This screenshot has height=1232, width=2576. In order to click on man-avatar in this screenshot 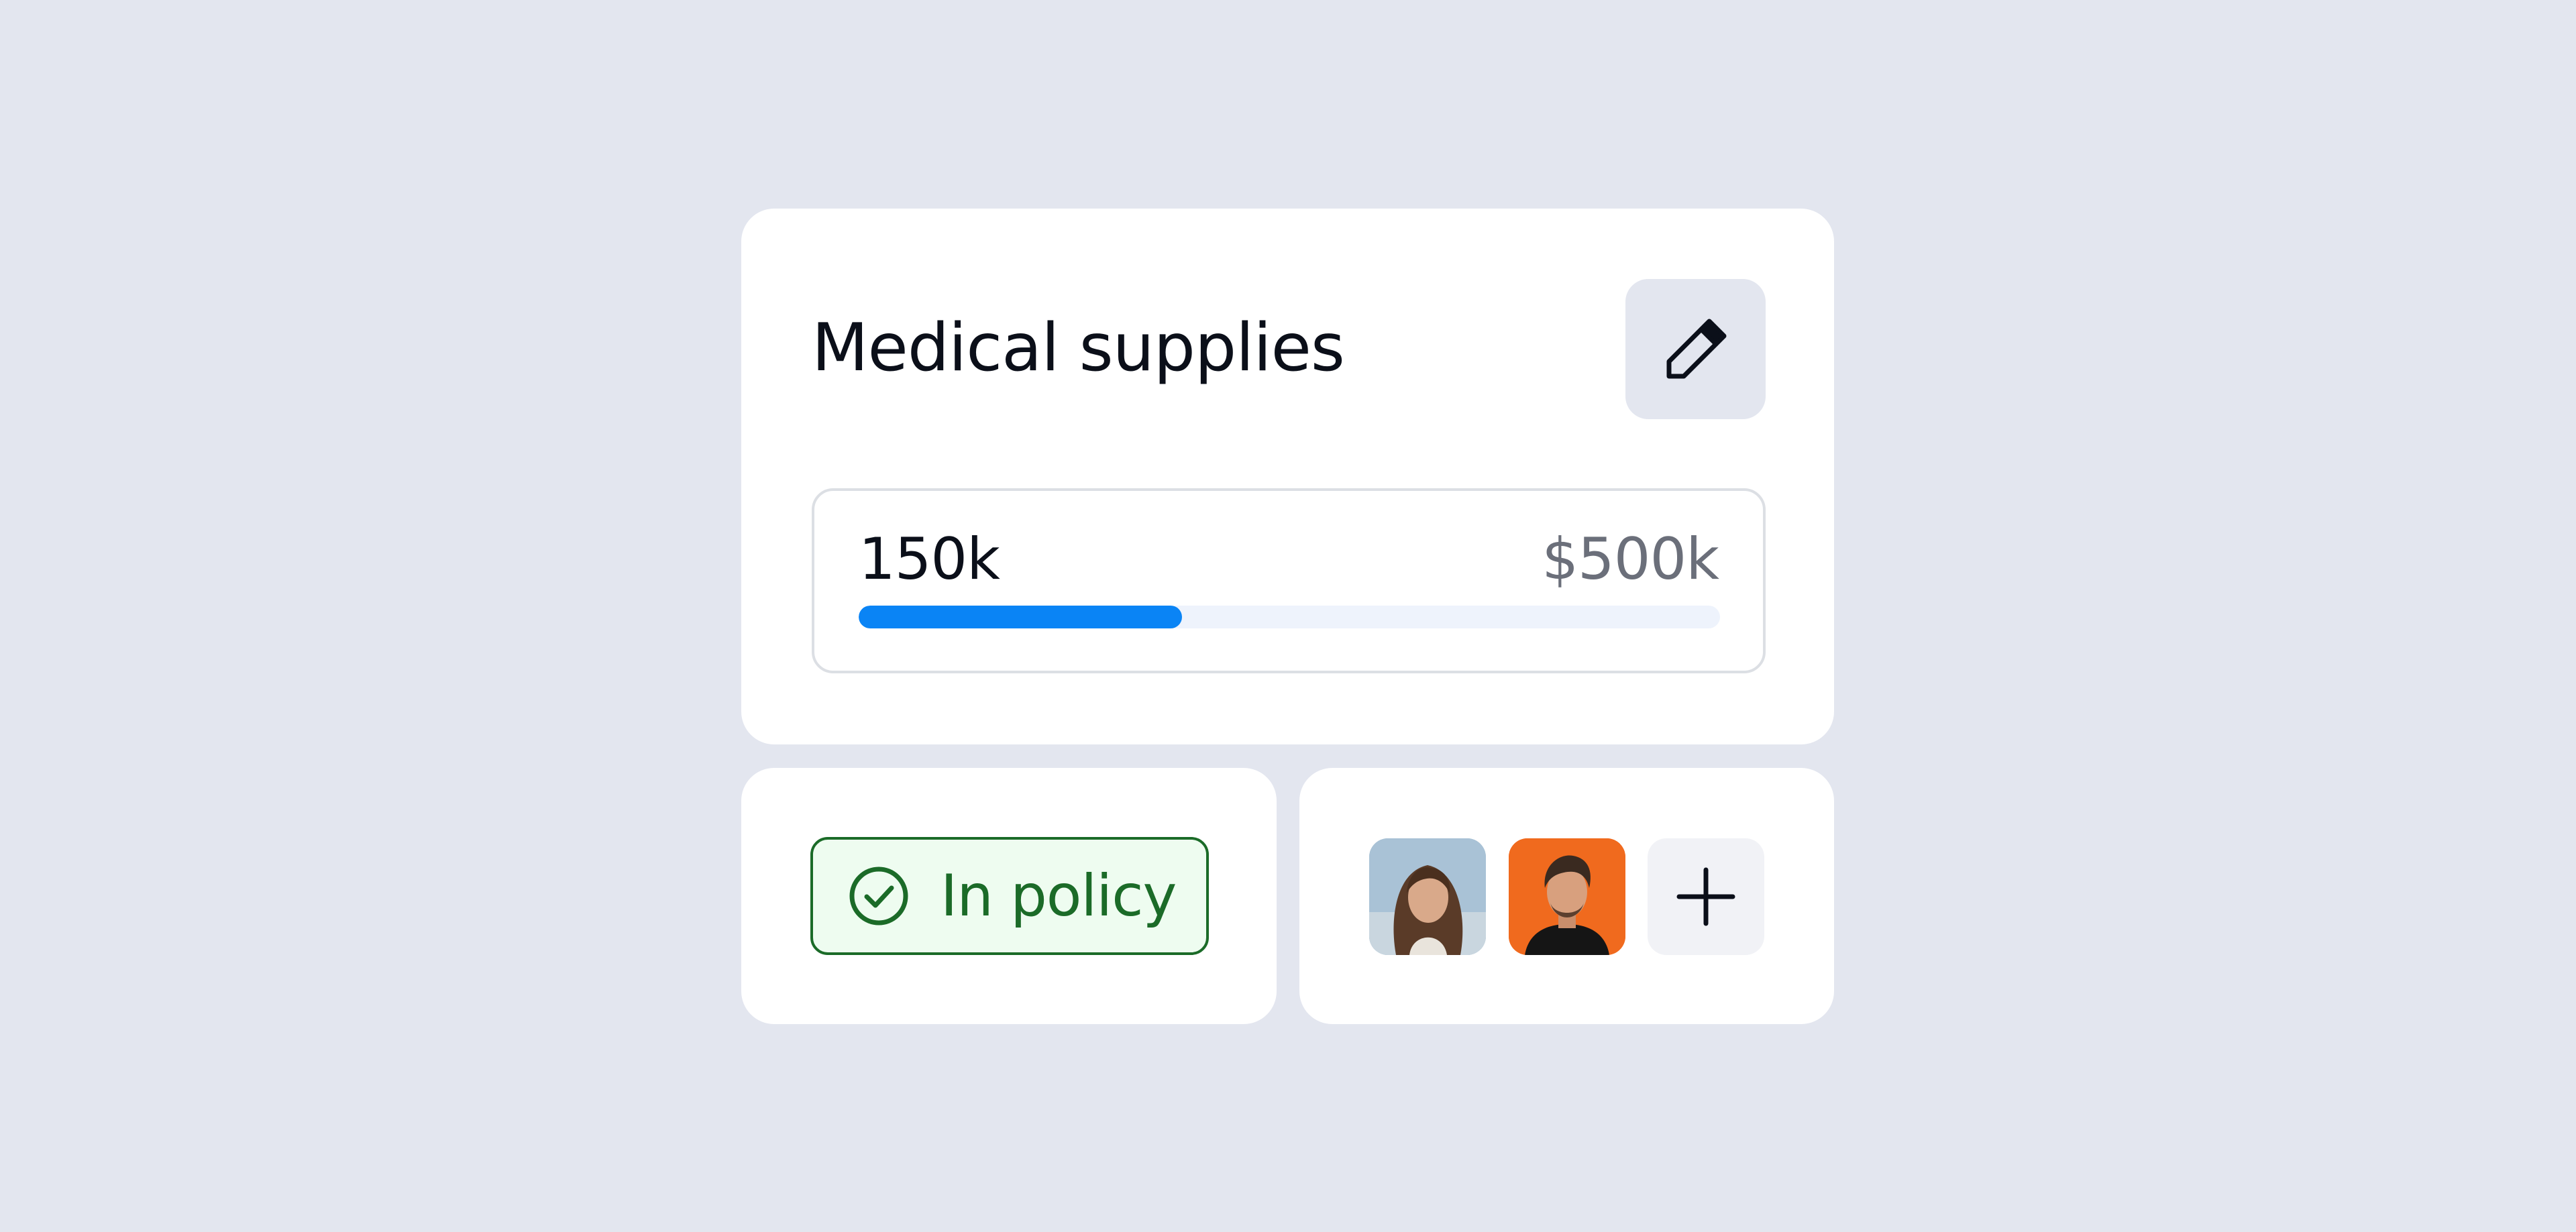, I will do `click(1567, 896)`.